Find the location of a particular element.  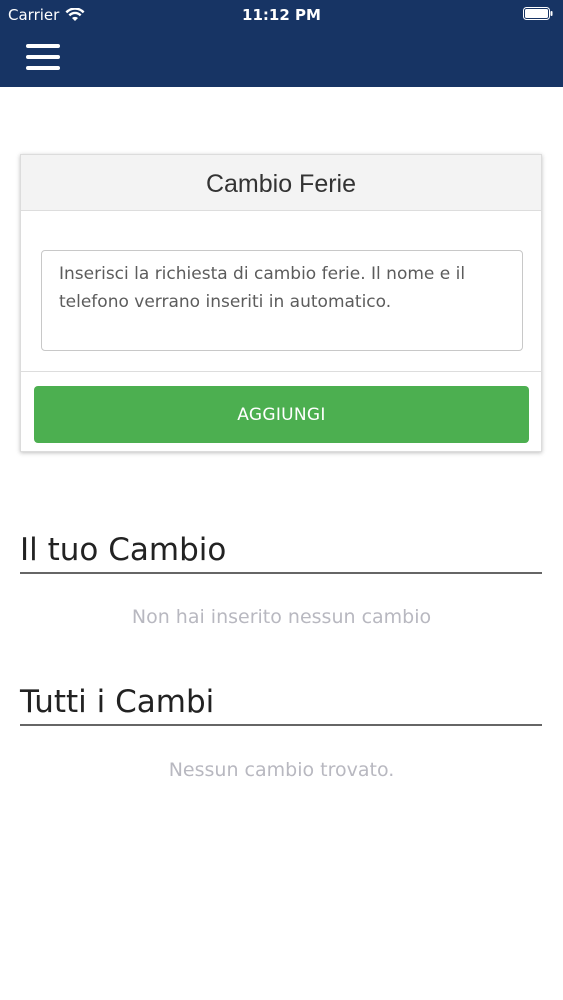

hamburger-menu-icon is located at coordinates (44, 57).